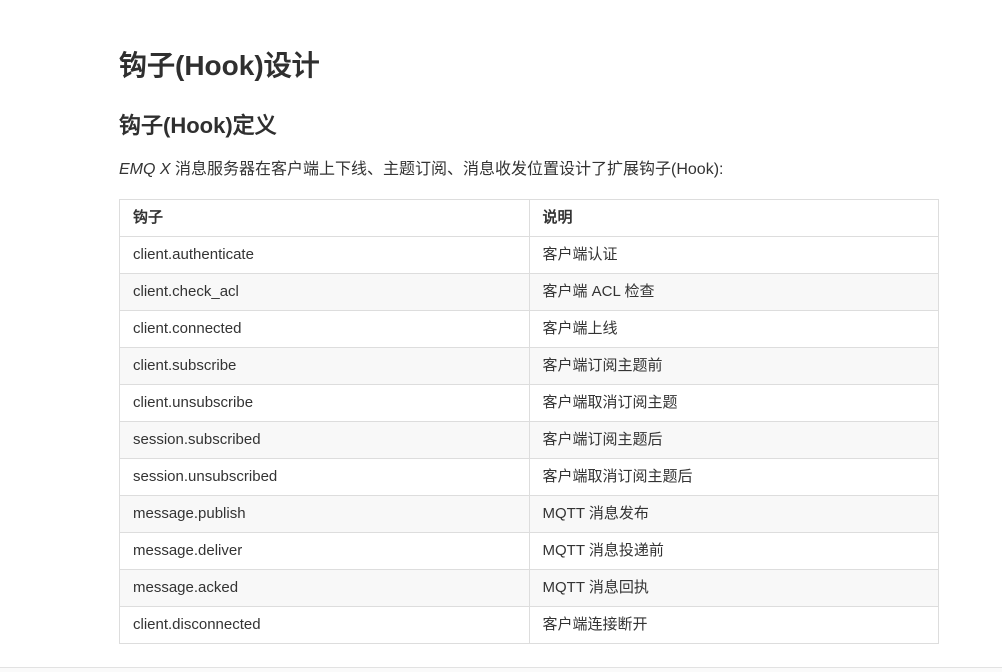 The image size is (1002, 672). What do you see at coordinates (324, 217) in the screenshot?
I see `column-header-hook: 钩子` at bounding box center [324, 217].